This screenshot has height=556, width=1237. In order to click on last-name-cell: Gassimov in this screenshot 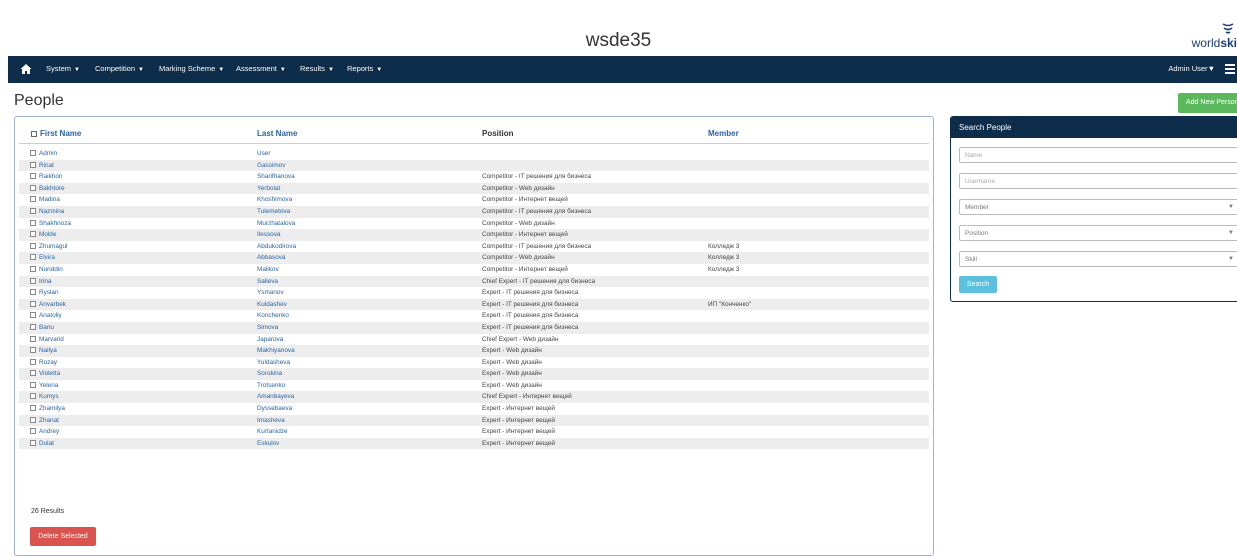, I will do `click(271, 165)`.